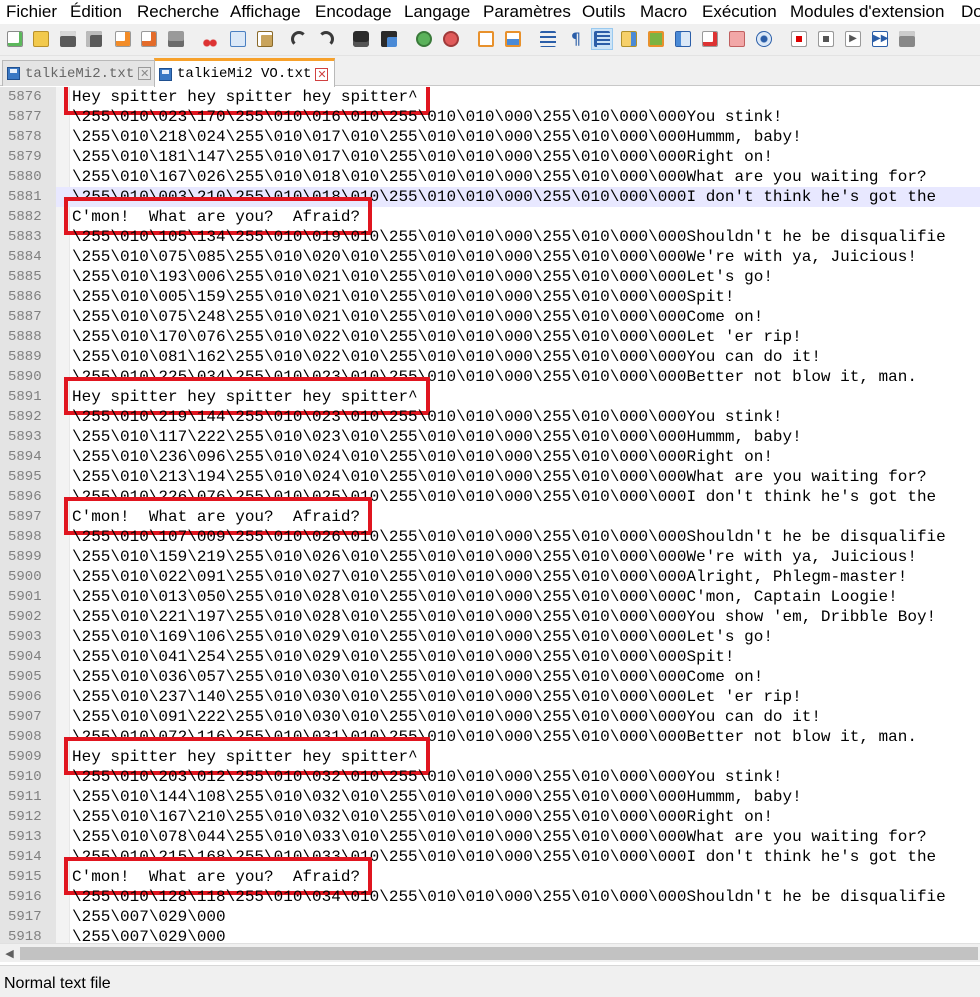 The height and width of the screenshot is (997, 980). What do you see at coordinates (176, 39) in the screenshot?
I see `print-icon` at bounding box center [176, 39].